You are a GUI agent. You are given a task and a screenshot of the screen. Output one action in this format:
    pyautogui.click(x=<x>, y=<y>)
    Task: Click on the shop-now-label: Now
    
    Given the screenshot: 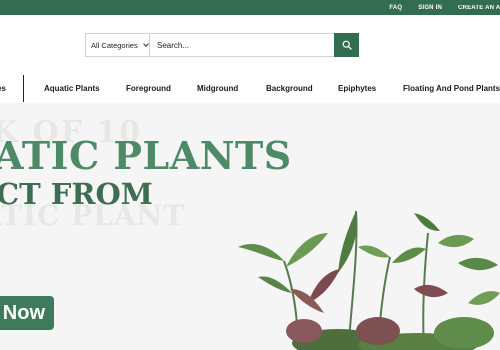 What is the action you would take?
    pyautogui.click(x=23, y=312)
    